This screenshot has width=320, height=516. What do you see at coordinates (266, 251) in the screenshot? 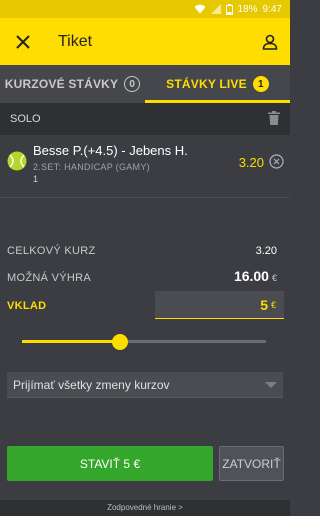
I see `total-odds-value: 3.20` at bounding box center [266, 251].